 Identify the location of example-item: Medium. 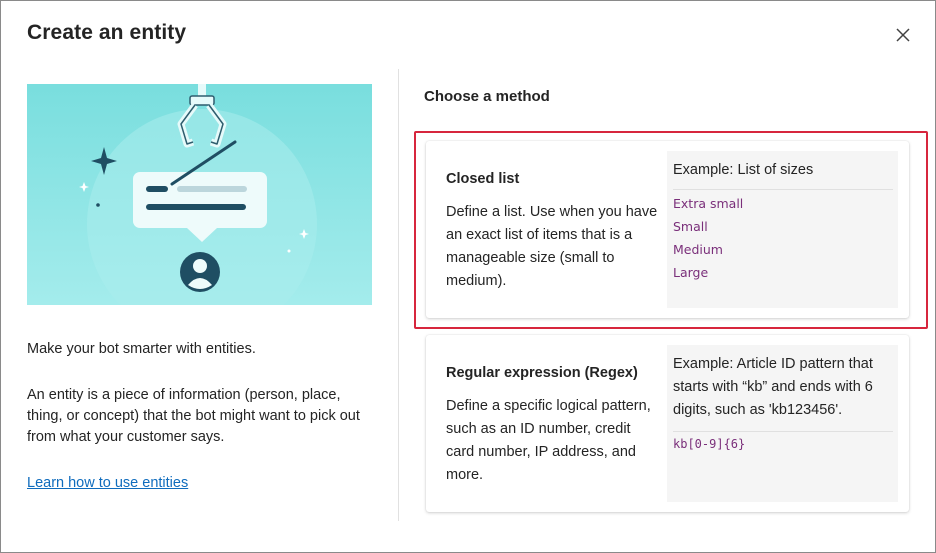
(698, 249).